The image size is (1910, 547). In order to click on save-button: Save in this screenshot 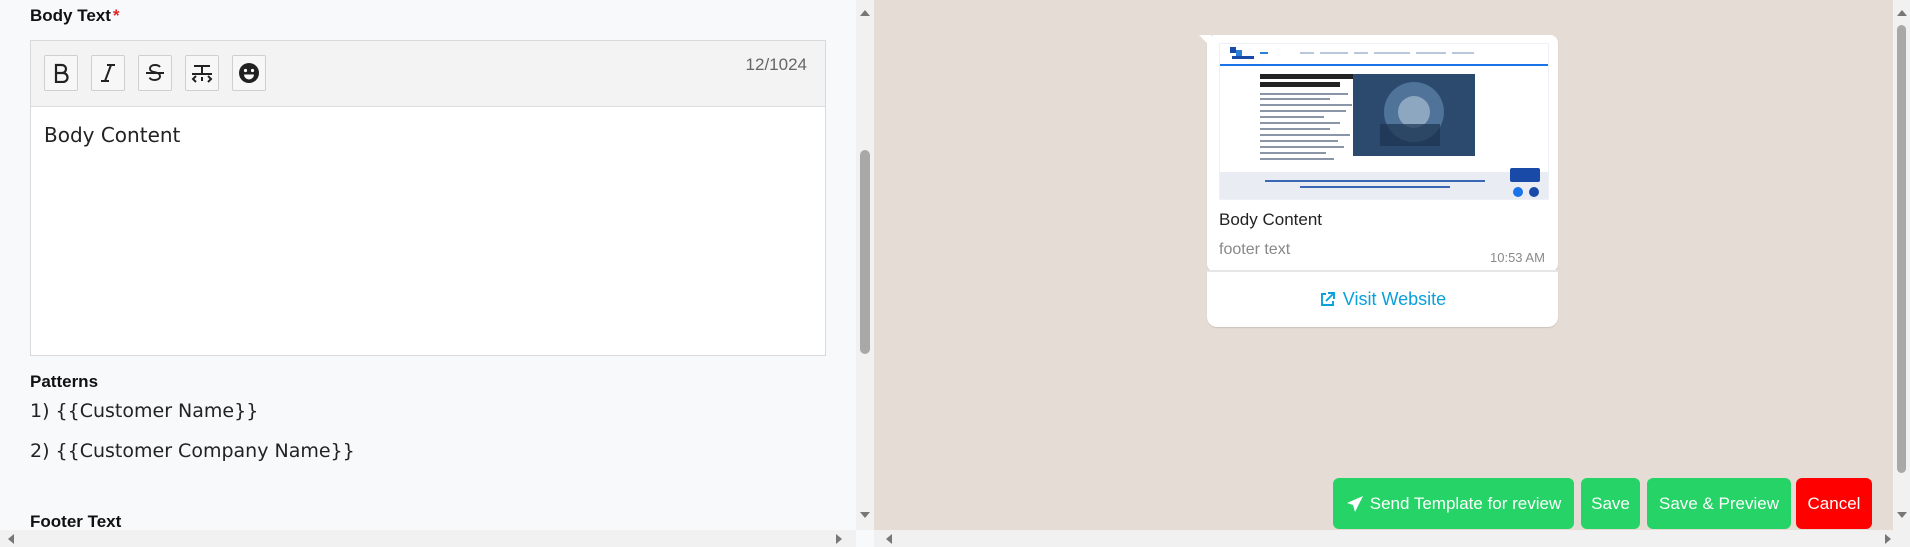, I will do `click(1610, 503)`.